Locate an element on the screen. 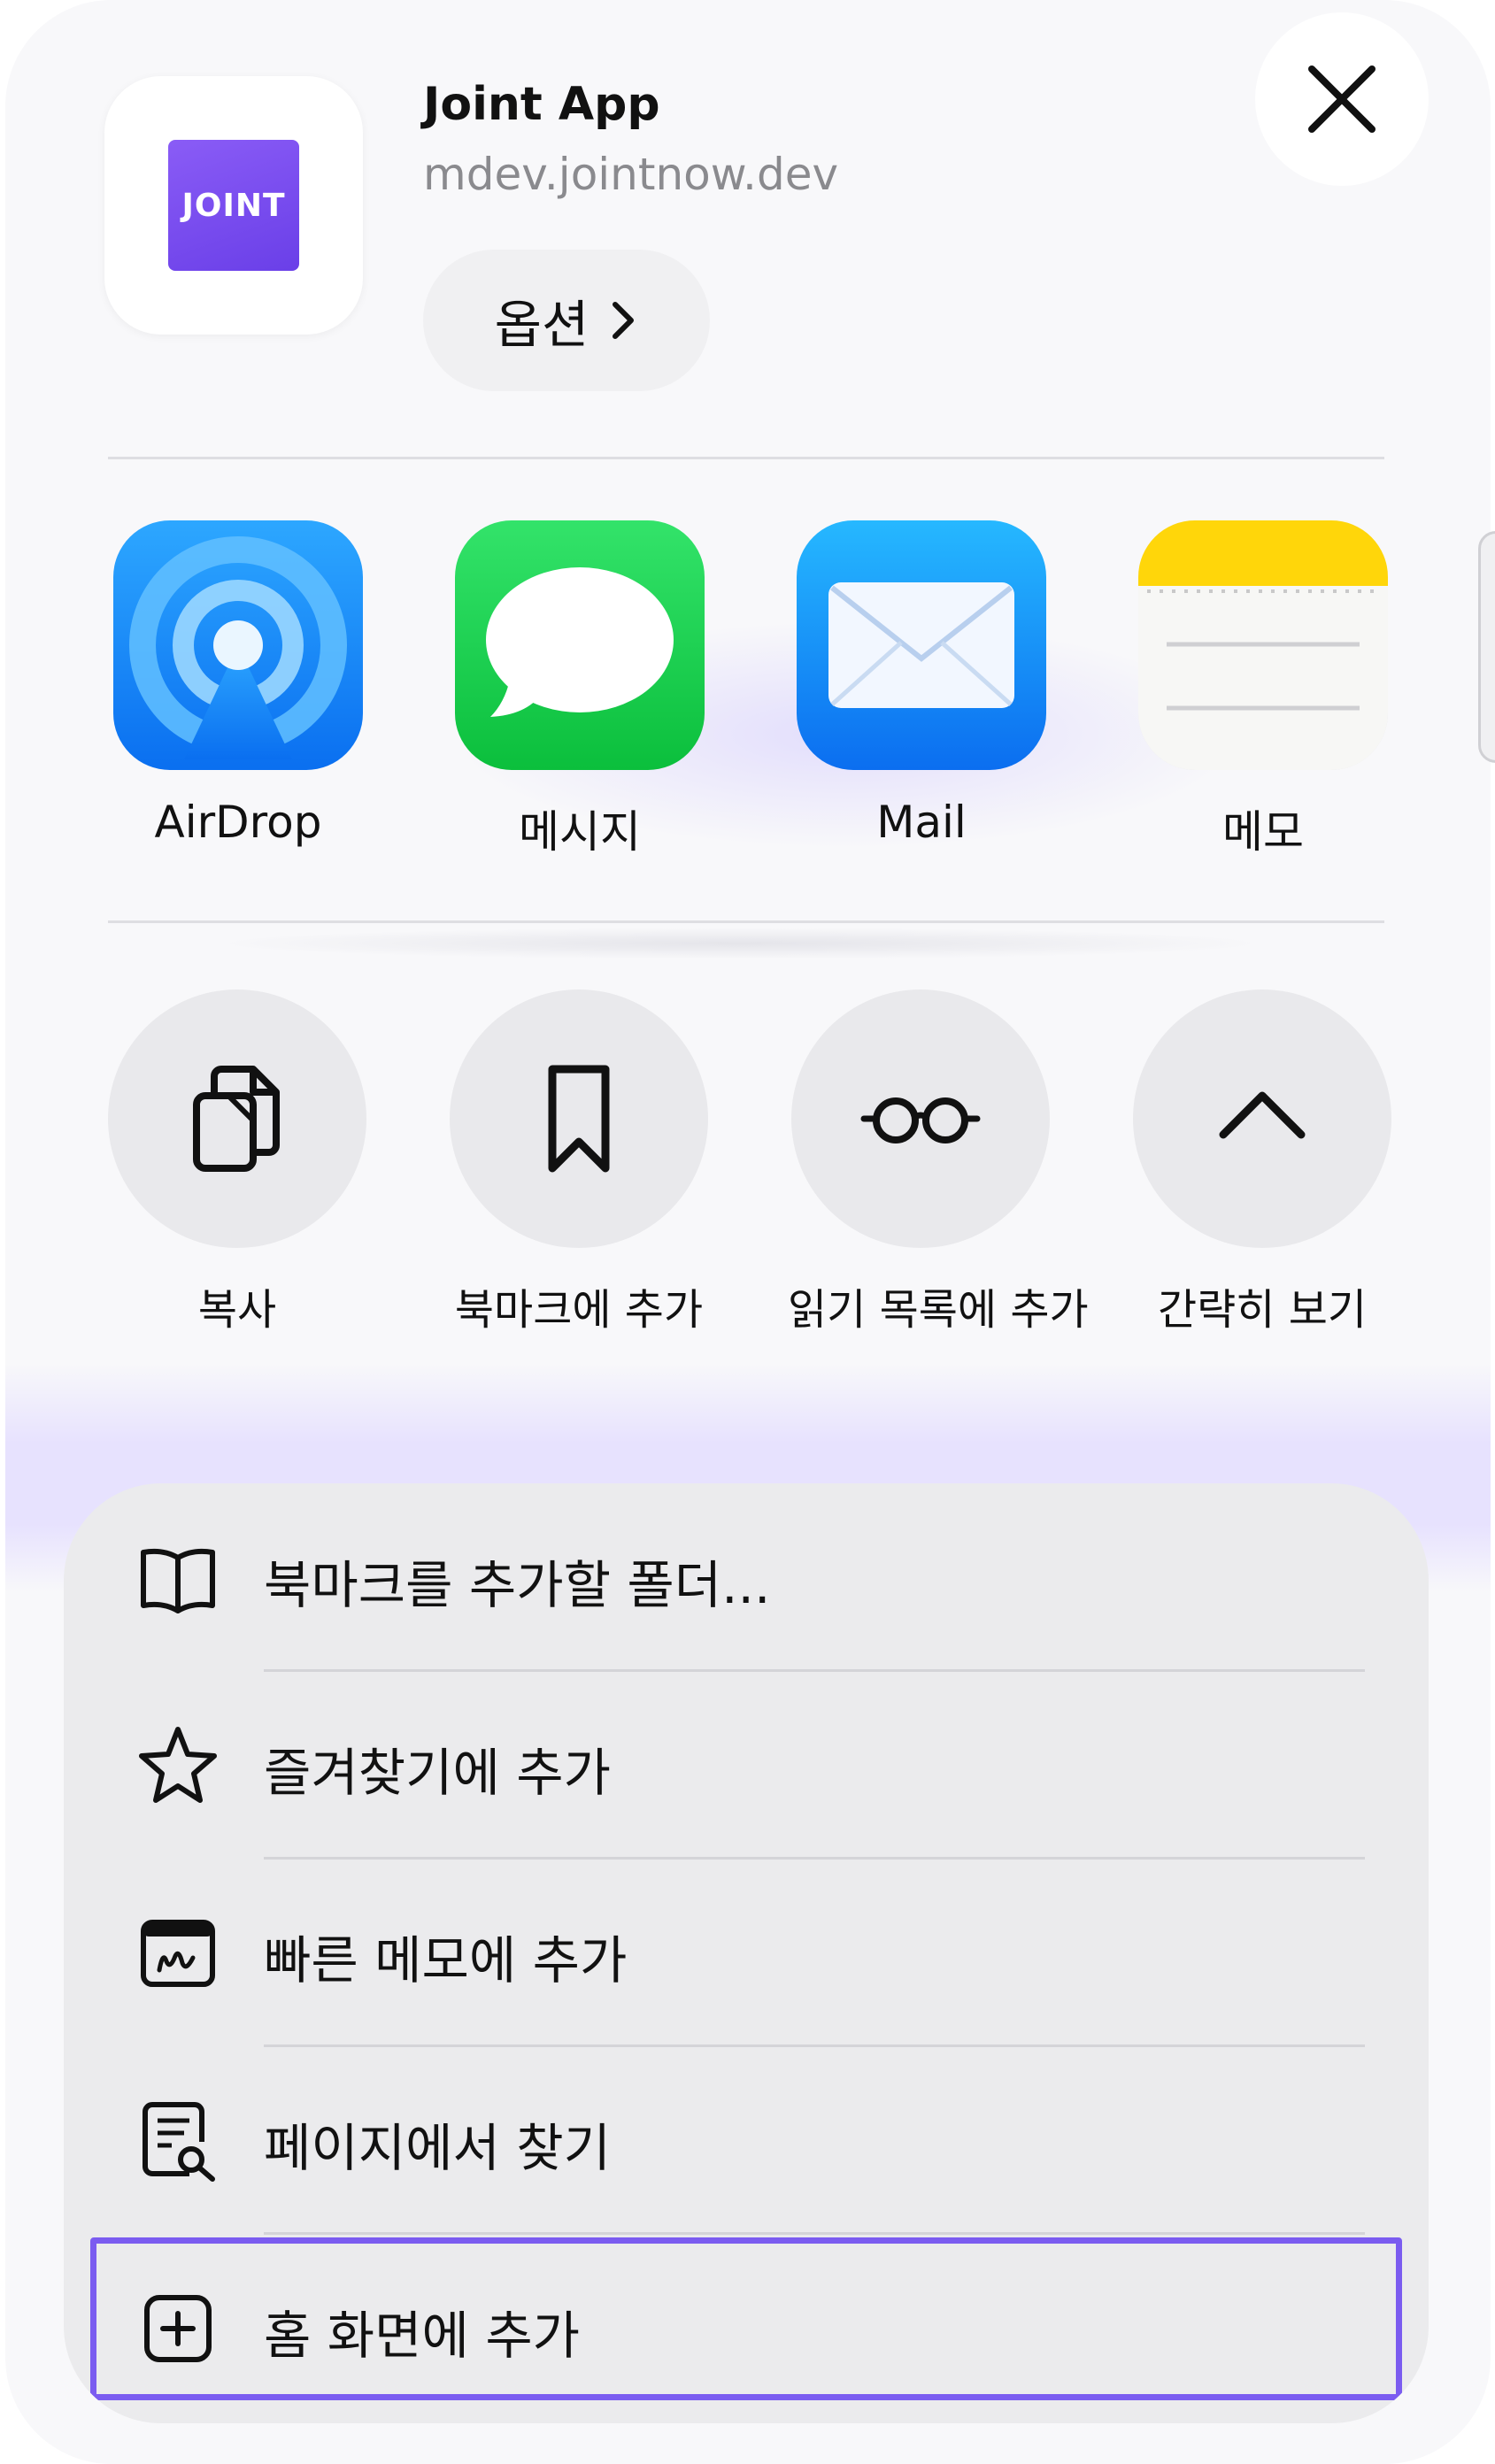  menu-item-label: 빠른 메모에 추가 is located at coordinates (446, 1960).